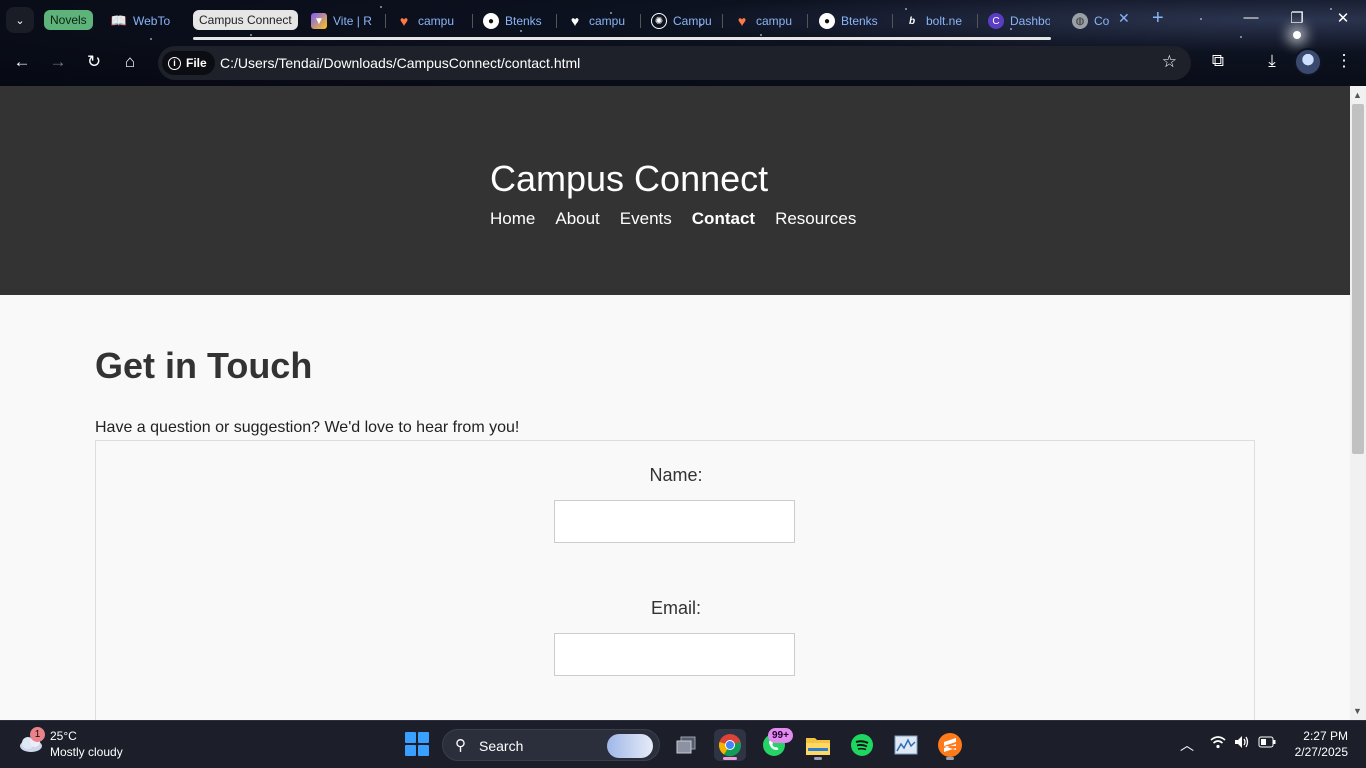 This screenshot has width=1366, height=768. Describe the element at coordinates (646, 219) in the screenshot. I see `nav-events: Events` at that location.